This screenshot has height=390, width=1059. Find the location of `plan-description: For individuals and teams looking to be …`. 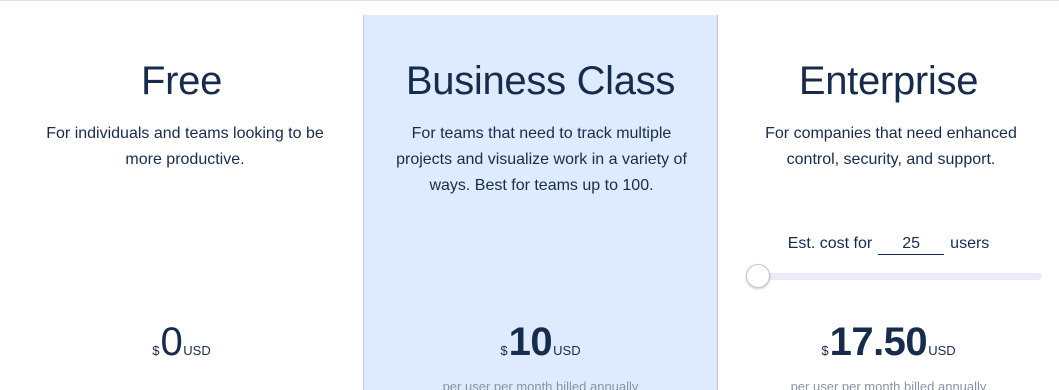

plan-description: For individuals and teams looking to be … is located at coordinates (185, 146).